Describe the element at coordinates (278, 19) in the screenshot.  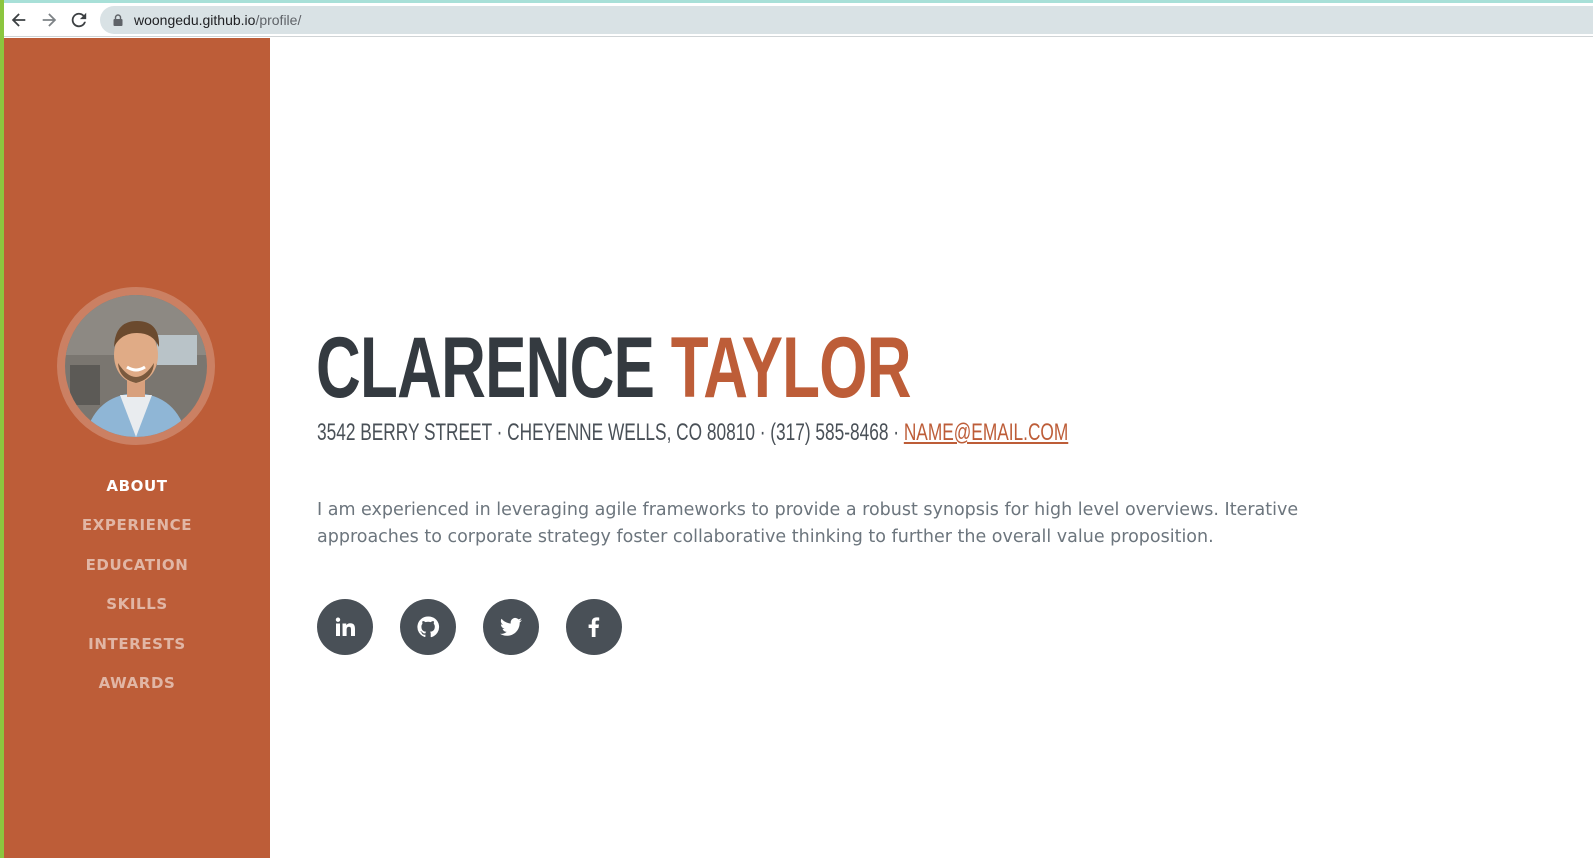
I see `url-path: /profile/` at that location.